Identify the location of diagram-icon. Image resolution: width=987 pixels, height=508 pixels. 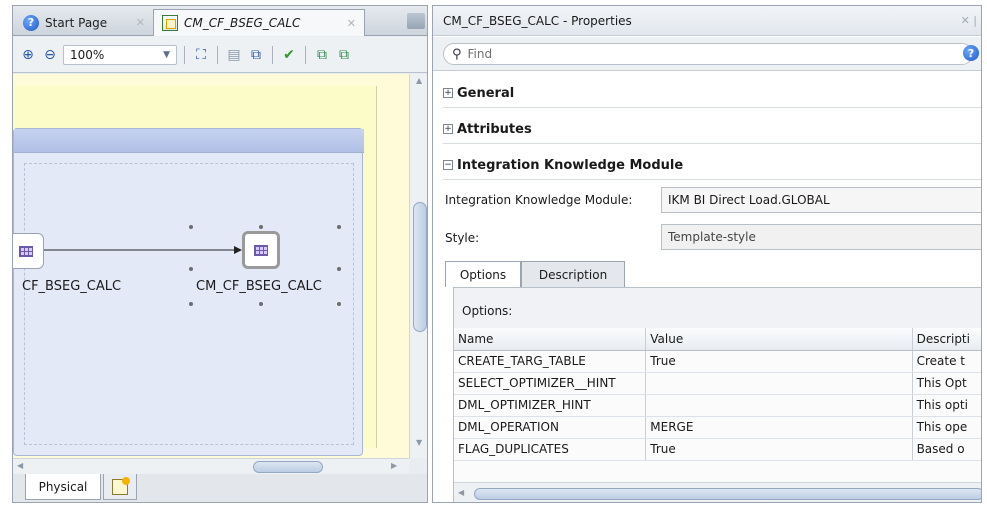
(170, 23).